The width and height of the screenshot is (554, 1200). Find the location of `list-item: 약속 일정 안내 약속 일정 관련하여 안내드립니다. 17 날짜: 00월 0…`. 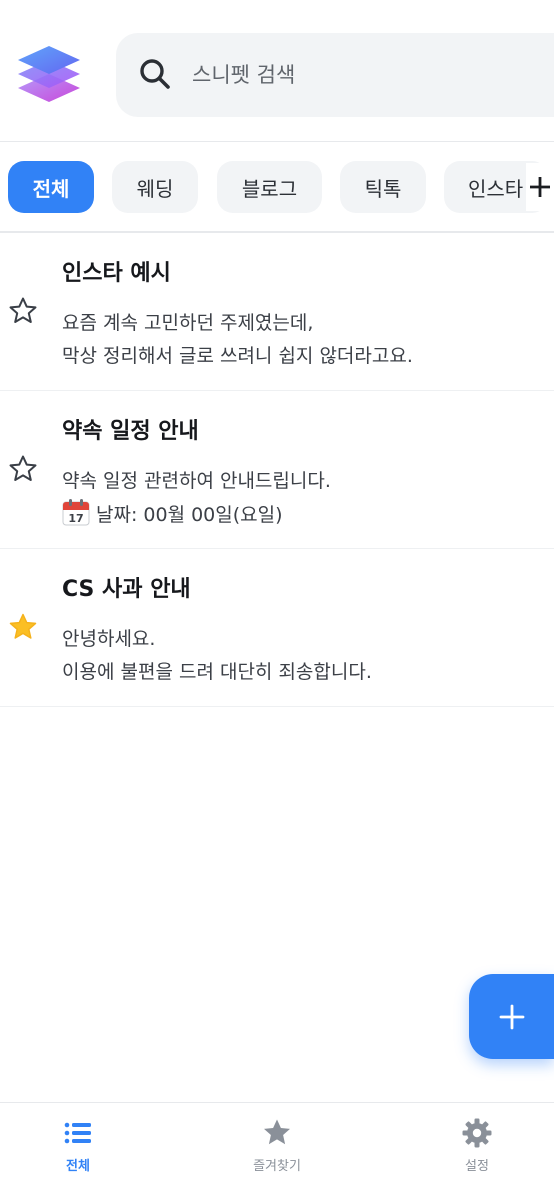

list-item: 약속 일정 안내 약속 일정 관련하여 안내드립니다. 17 날짜: 00월 0… is located at coordinates (277, 470).